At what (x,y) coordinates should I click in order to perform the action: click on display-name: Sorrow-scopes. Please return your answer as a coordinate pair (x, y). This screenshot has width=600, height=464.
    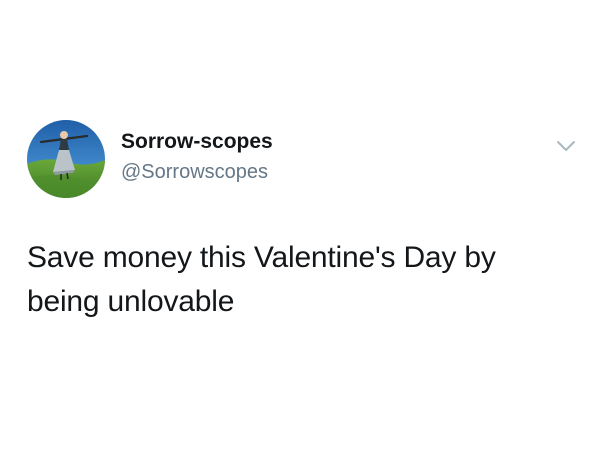
    Looking at the image, I should click on (197, 142).